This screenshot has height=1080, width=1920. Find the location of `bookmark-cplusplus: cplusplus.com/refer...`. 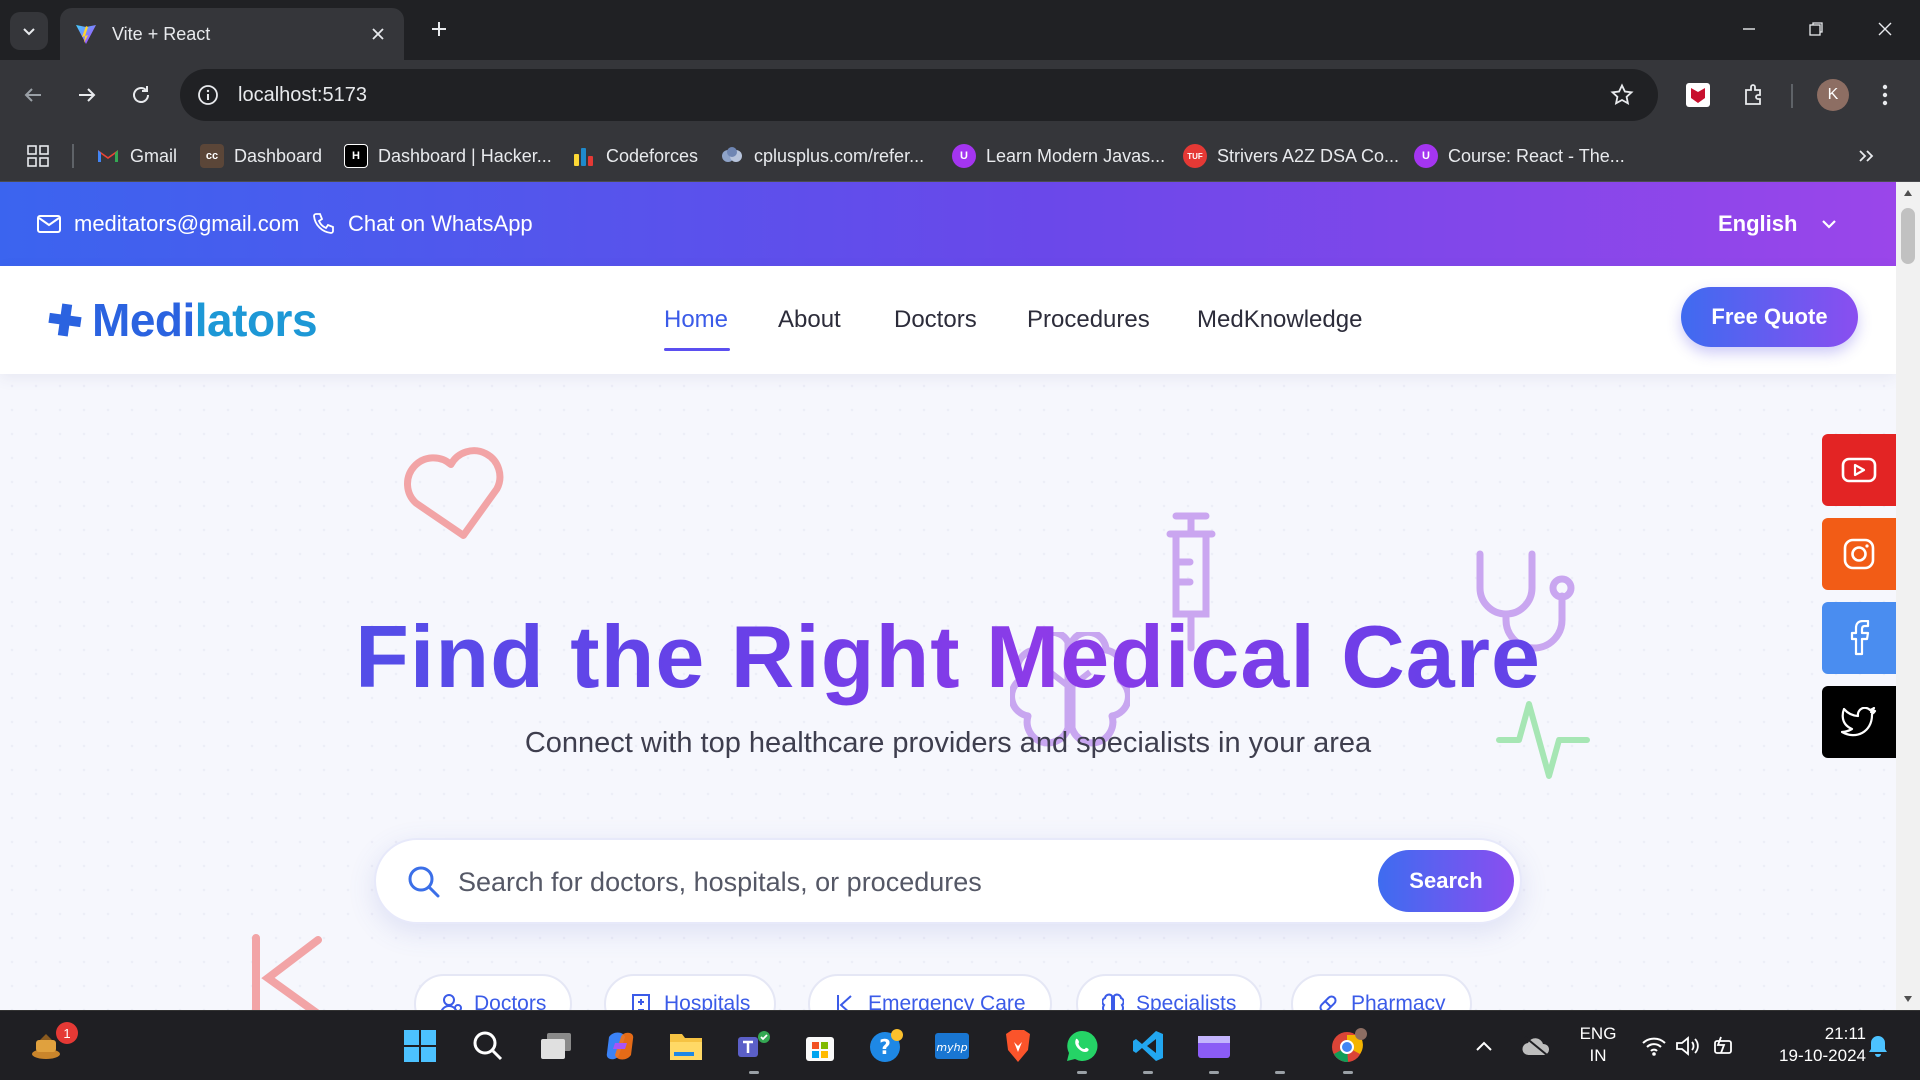

bookmark-cplusplus: cplusplus.com/refer... is located at coordinates (822, 156).